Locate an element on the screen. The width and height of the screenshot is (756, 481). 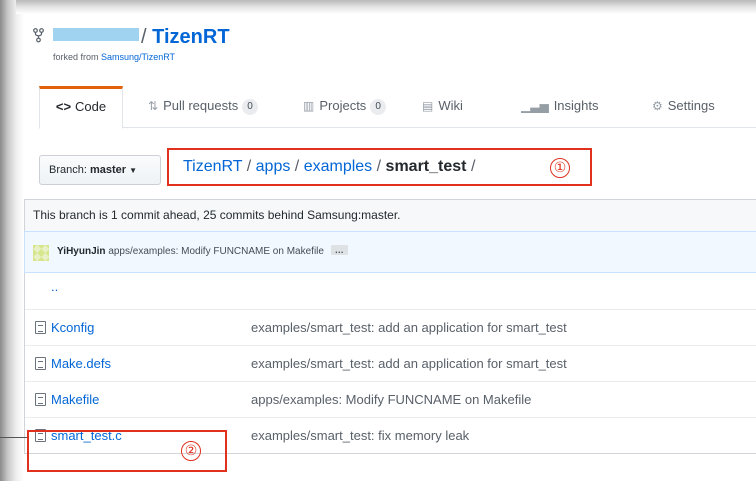
repo-name-link: TizenRT is located at coordinates (190, 37).